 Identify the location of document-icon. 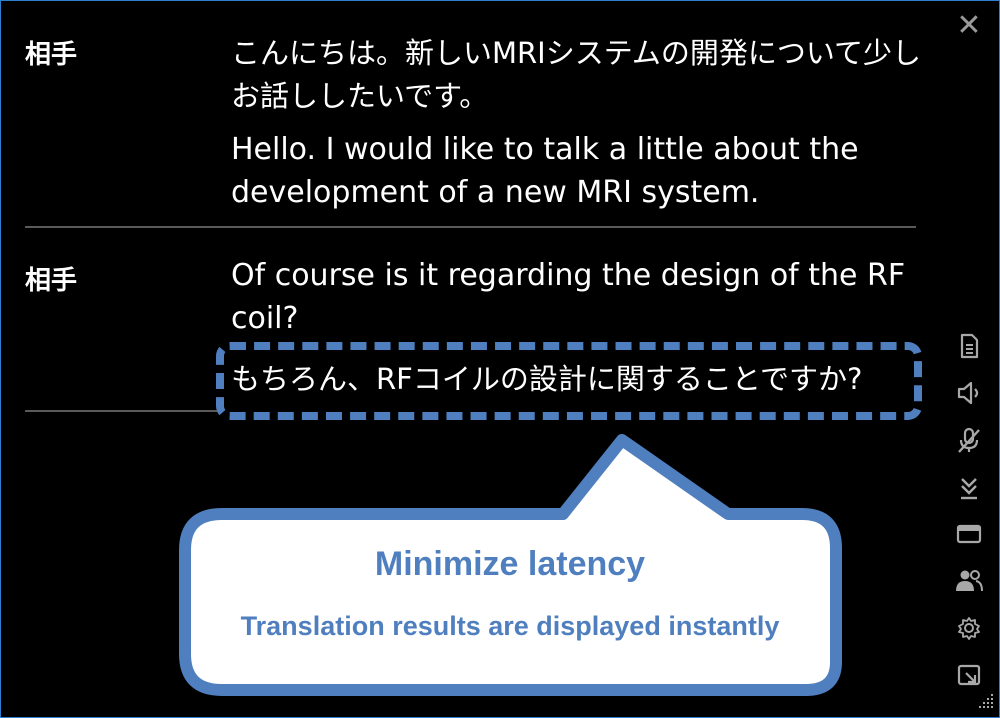
(969, 346).